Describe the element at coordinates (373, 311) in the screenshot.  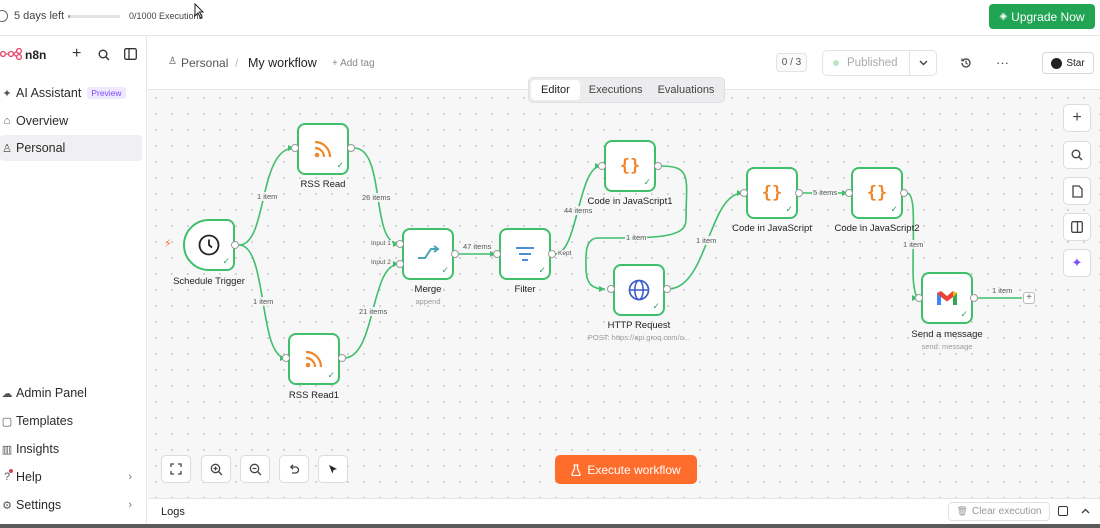
I see `edge-label: 21 items` at that location.